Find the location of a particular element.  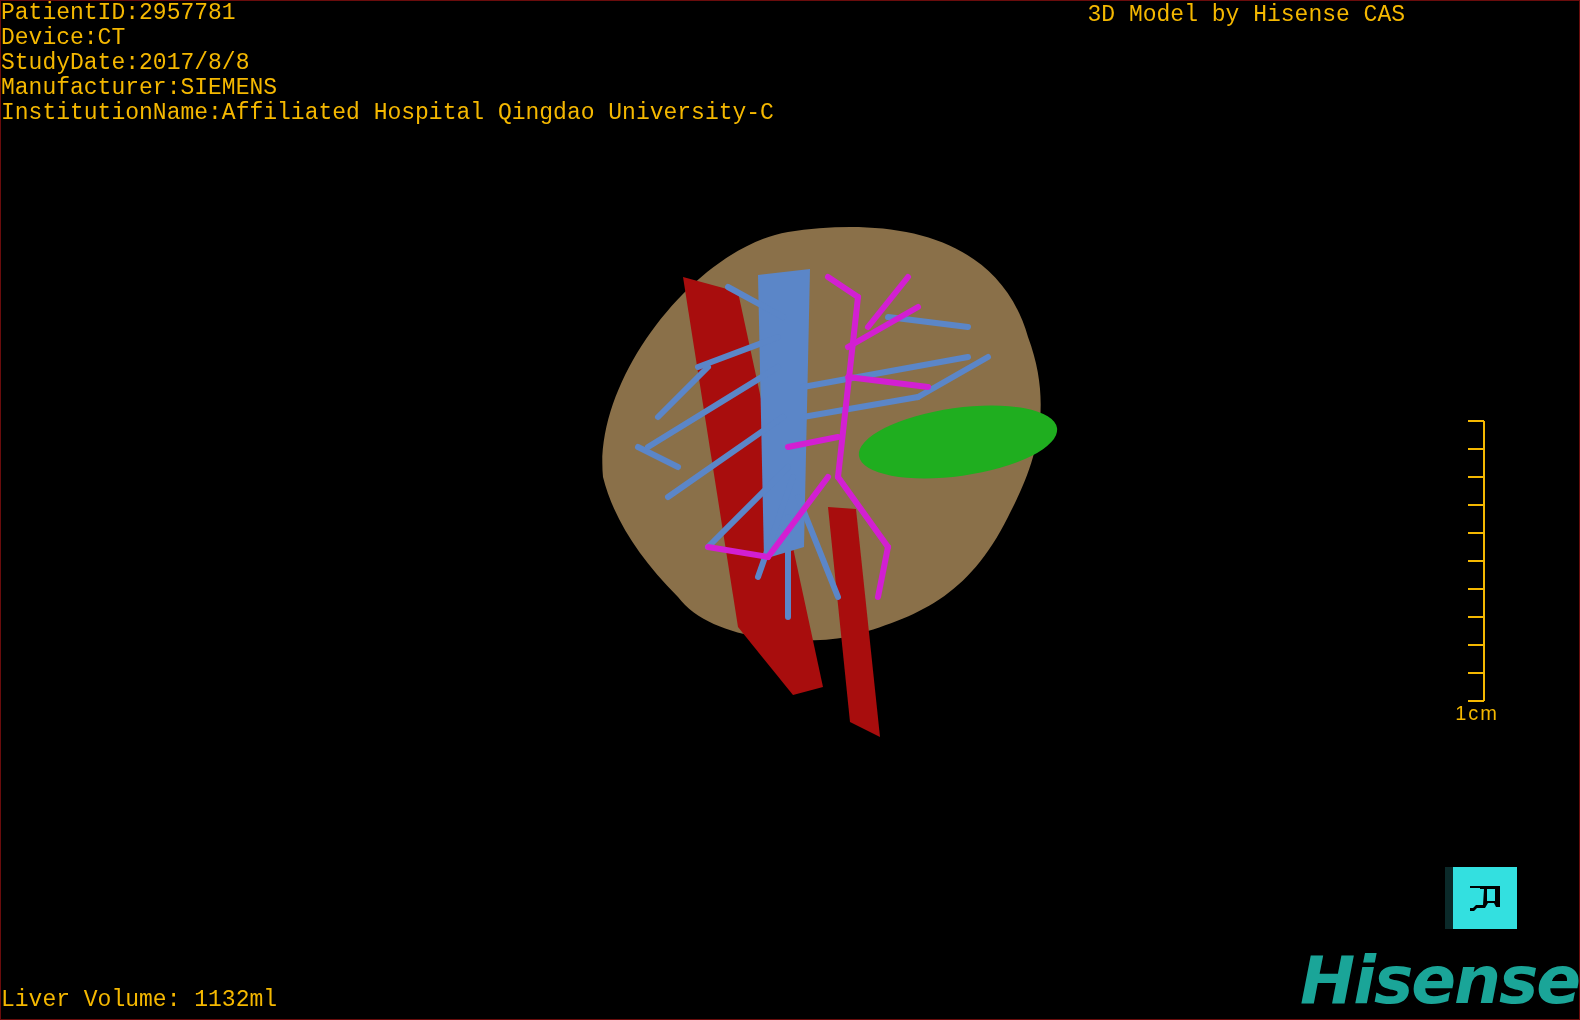

study-info-text: Device:CT is located at coordinates (64, 38).